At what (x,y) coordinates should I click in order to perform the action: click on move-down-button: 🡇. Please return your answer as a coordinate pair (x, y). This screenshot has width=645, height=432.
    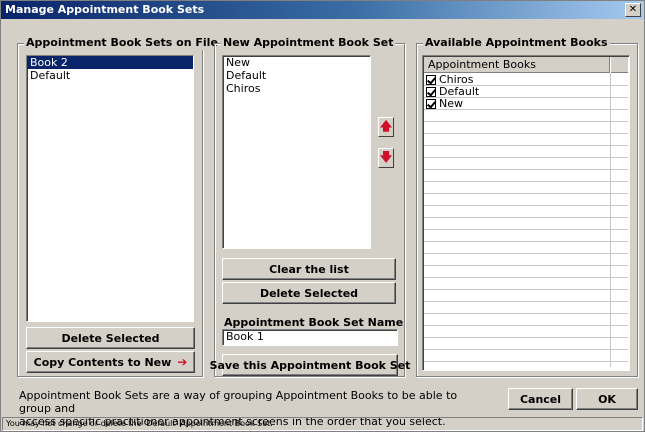
    Looking at the image, I should click on (386, 158).